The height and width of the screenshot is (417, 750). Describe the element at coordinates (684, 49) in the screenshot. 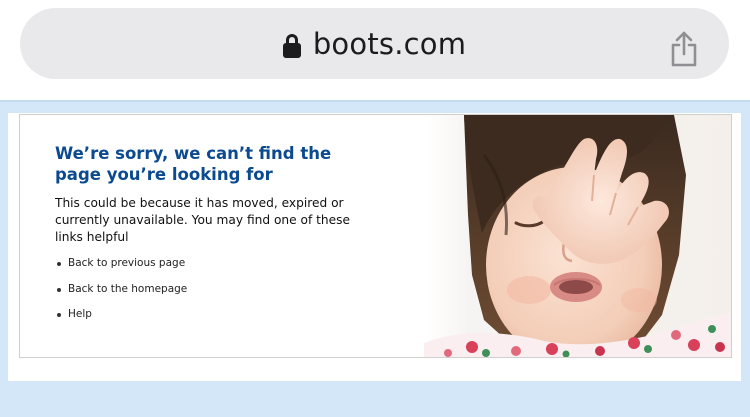

I see `share-icon` at that location.